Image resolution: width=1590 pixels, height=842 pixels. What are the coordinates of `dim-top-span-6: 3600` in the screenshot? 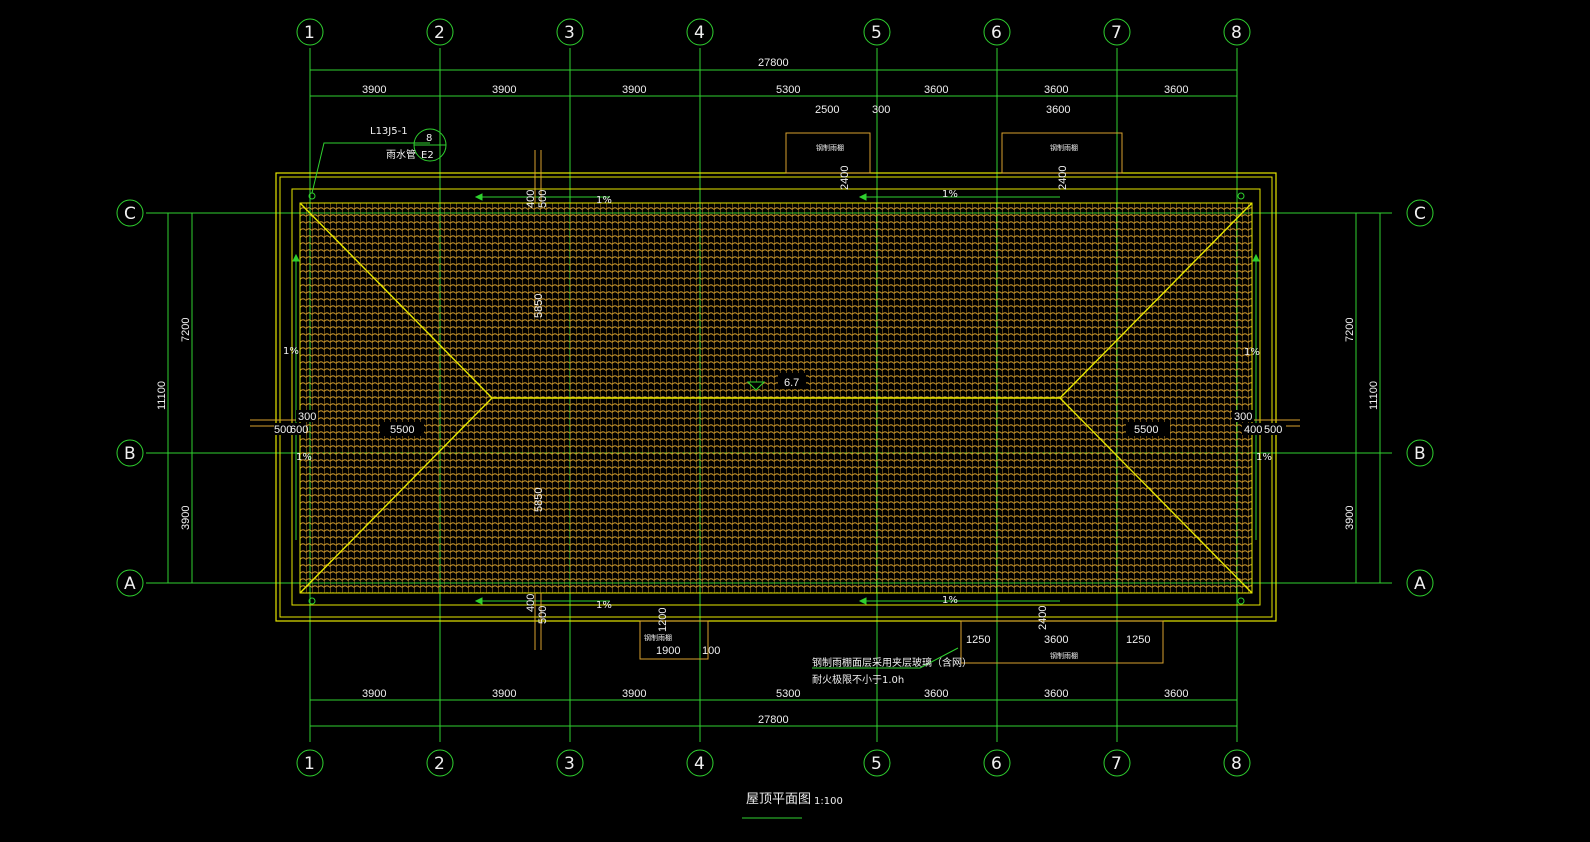 It's located at (1056, 90).